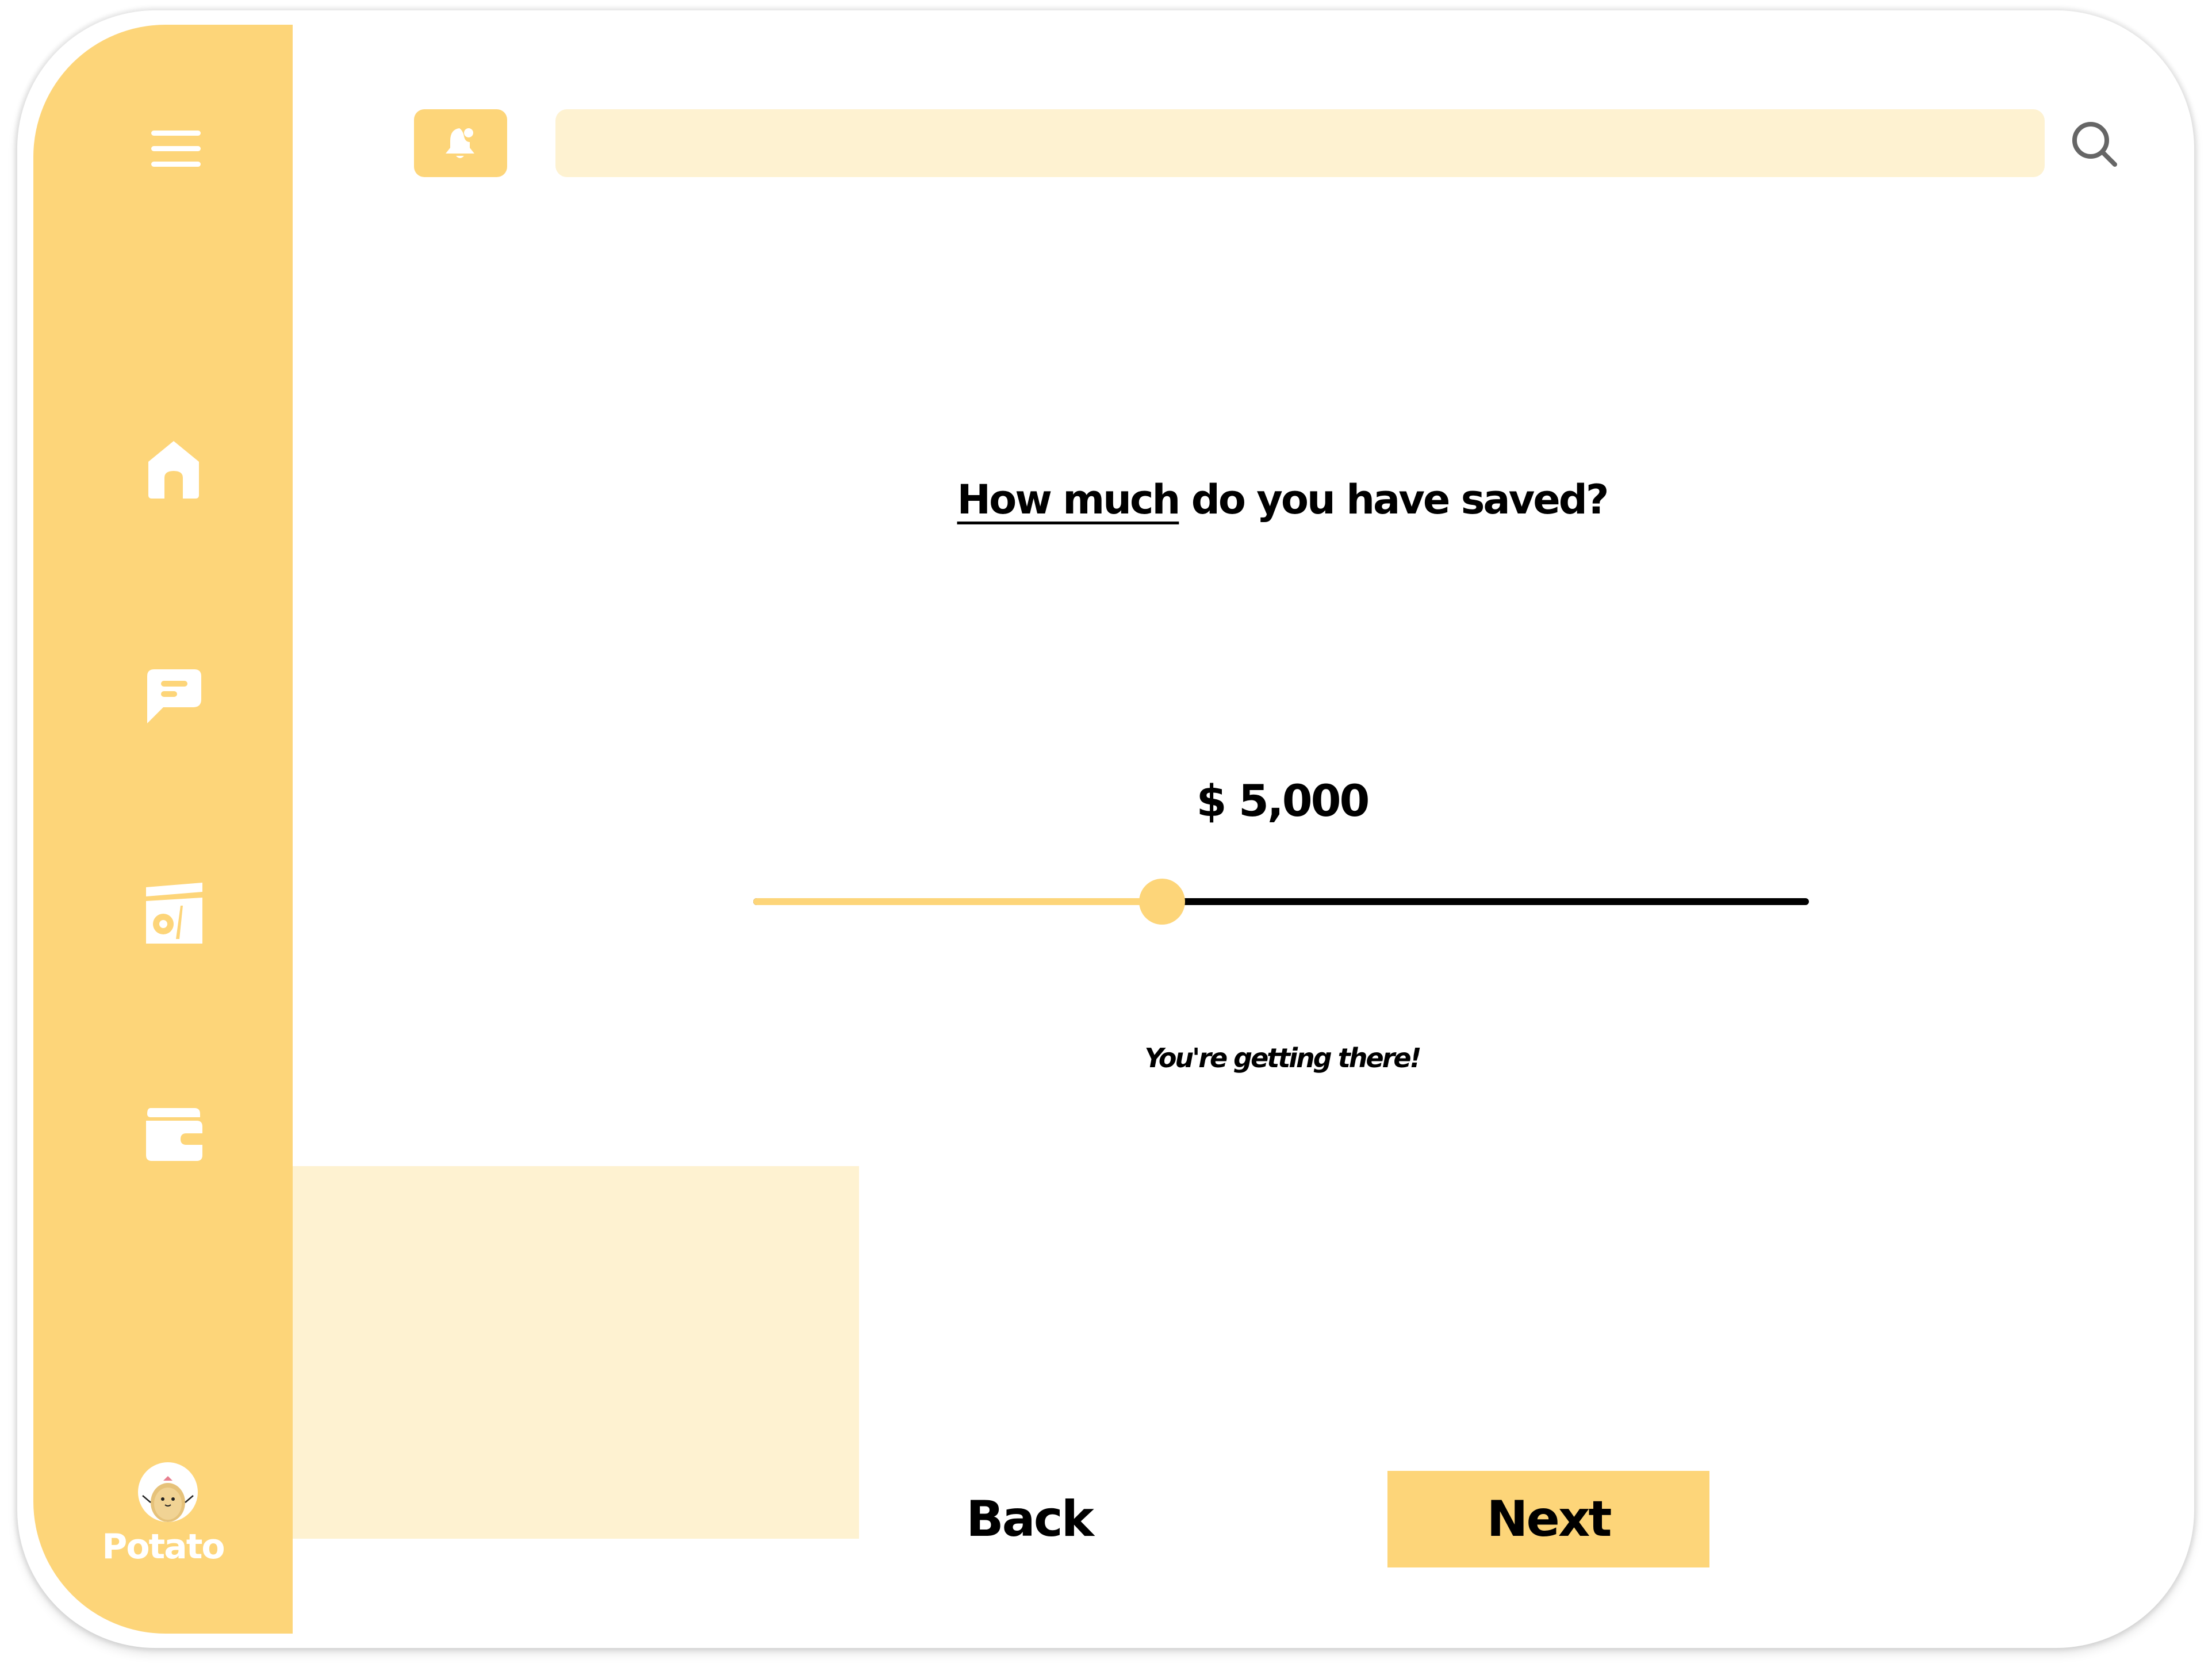  What do you see at coordinates (176, 149) in the screenshot?
I see `menu-icon` at bounding box center [176, 149].